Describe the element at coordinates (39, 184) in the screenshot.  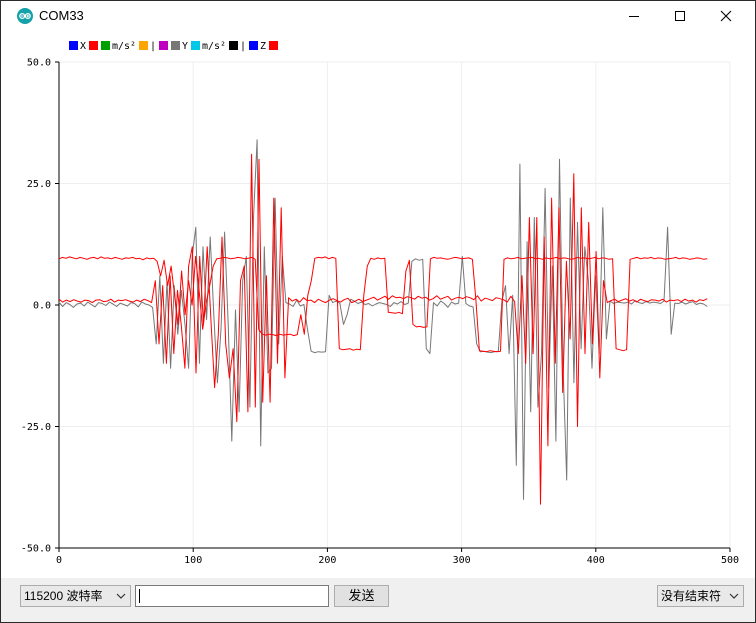
I see `y-tick-label: 25.0` at that location.